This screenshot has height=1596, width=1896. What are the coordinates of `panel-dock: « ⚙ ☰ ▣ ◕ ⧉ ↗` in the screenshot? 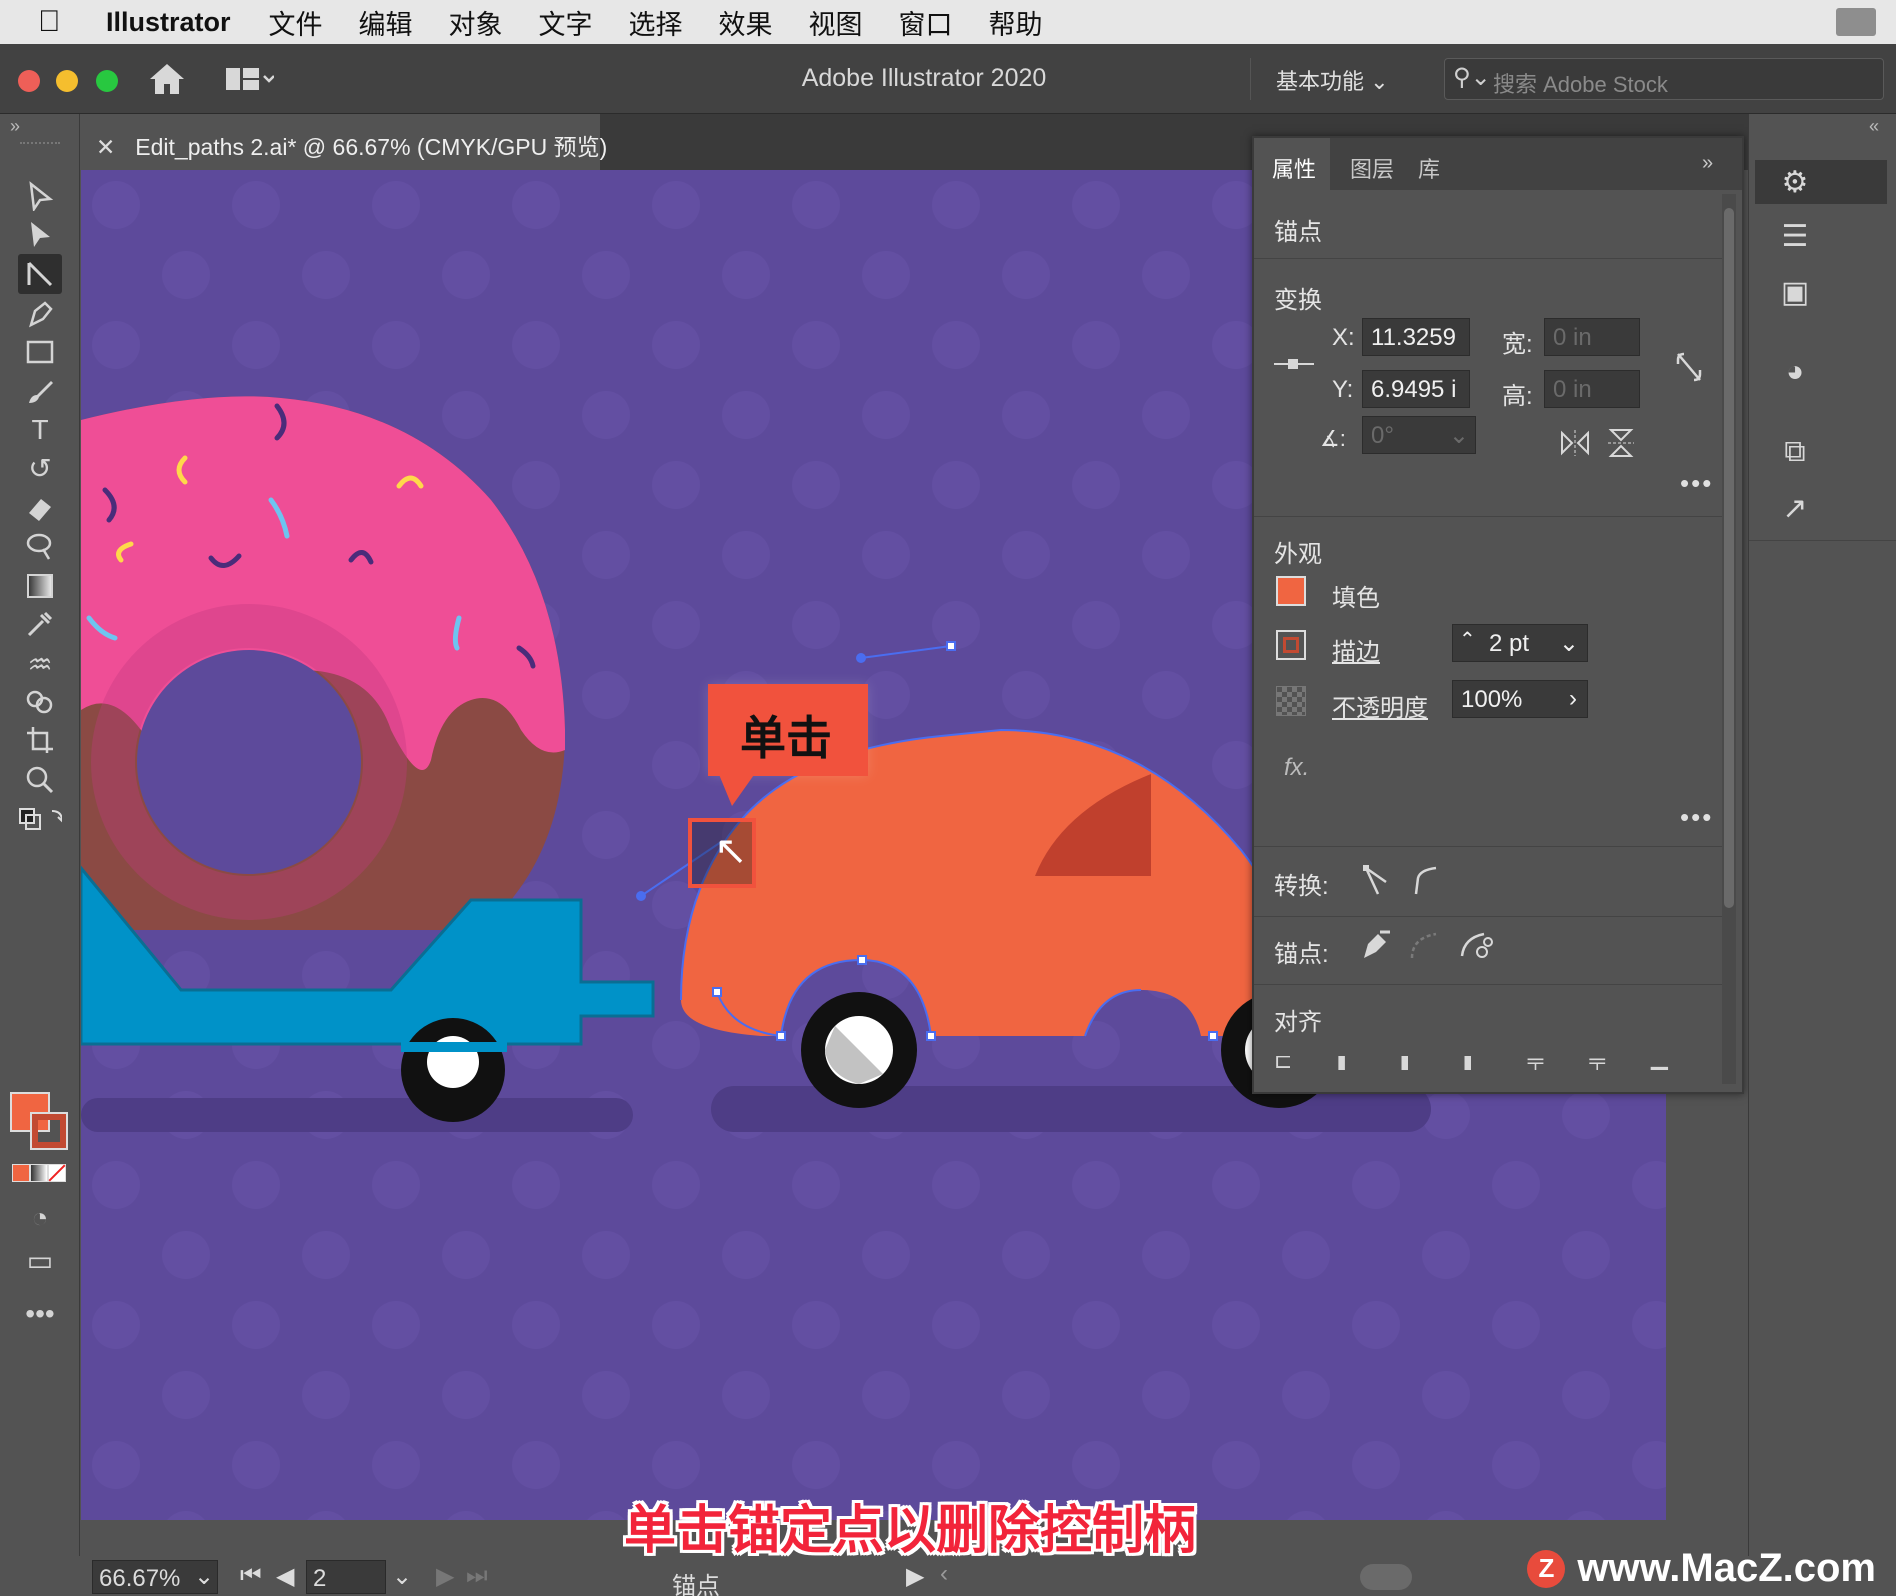 It's located at (1822, 835).